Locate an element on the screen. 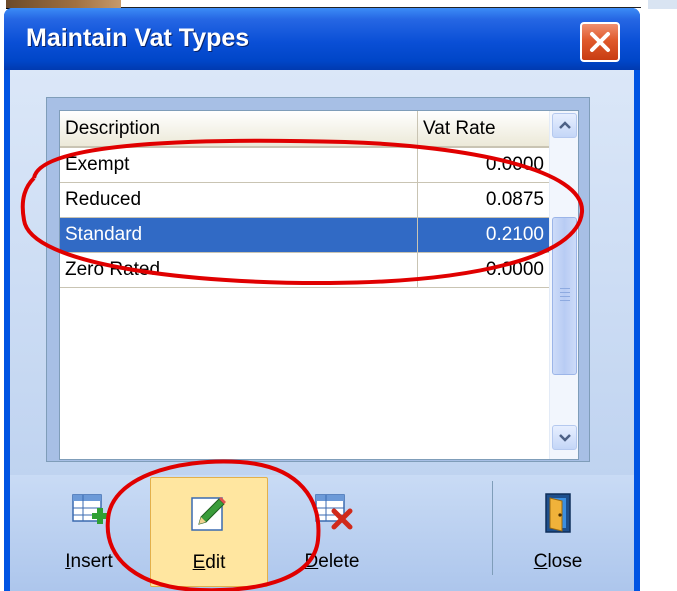 The height and width of the screenshot is (591, 677). window-title: Maintain Vat Types is located at coordinates (138, 38).